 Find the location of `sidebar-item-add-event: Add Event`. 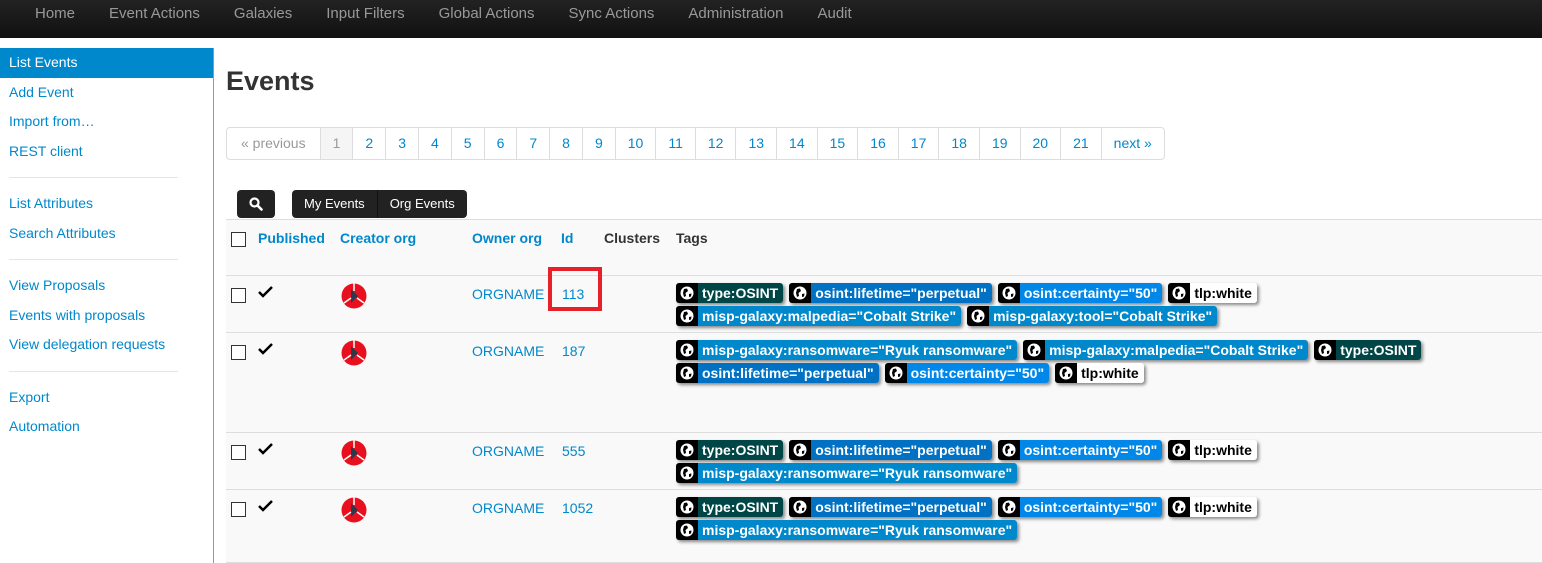

sidebar-item-add-event: Add Event is located at coordinates (106, 93).